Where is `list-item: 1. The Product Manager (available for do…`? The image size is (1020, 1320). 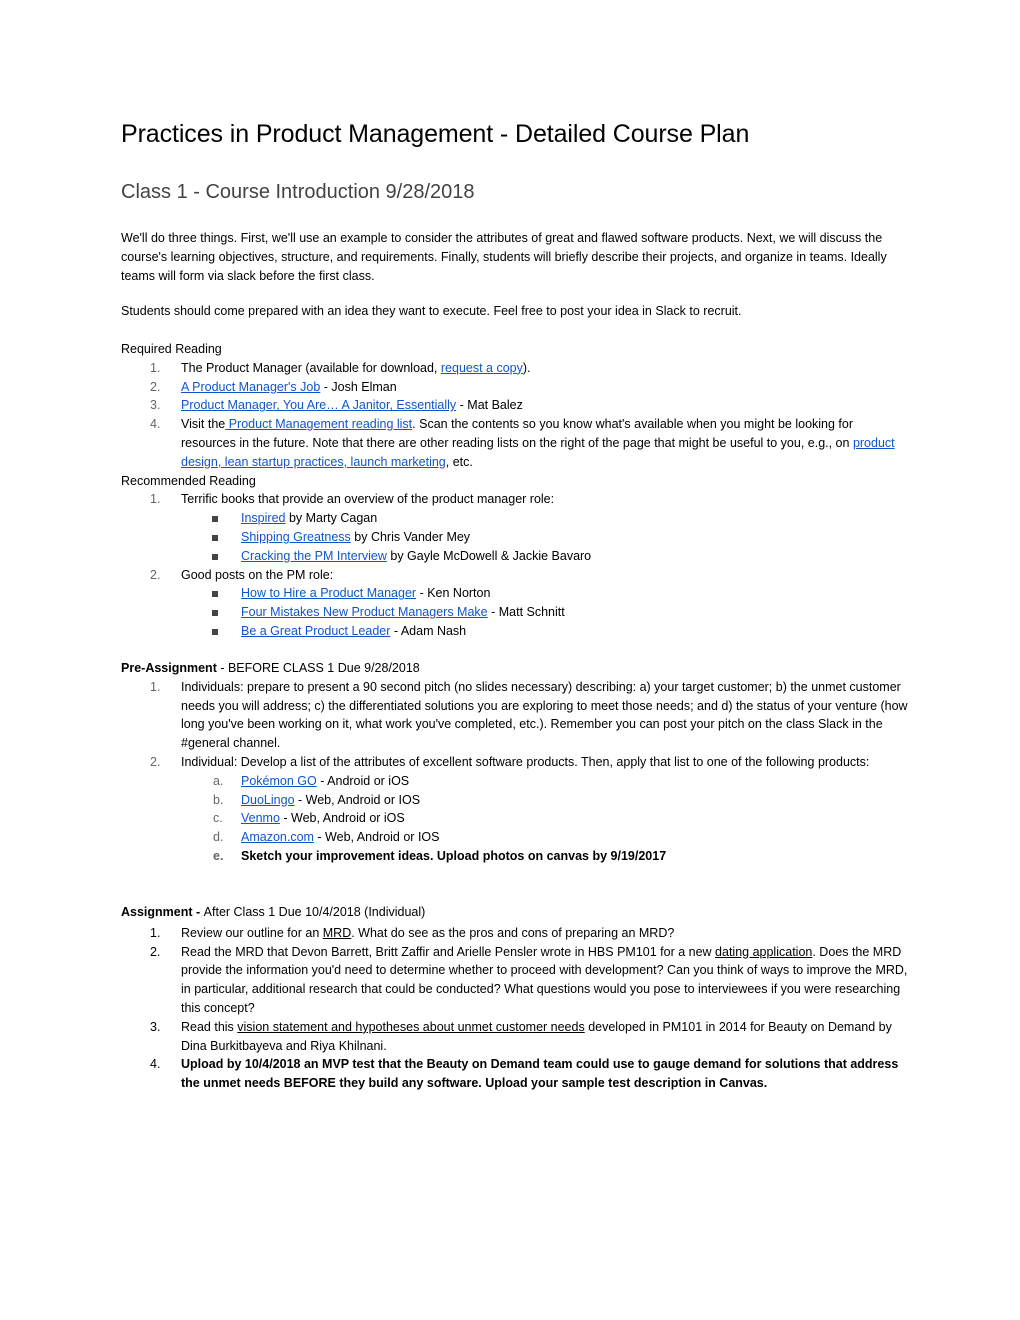
list-item: 1. The Product Manager (available for do… is located at coordinates (340, 367).